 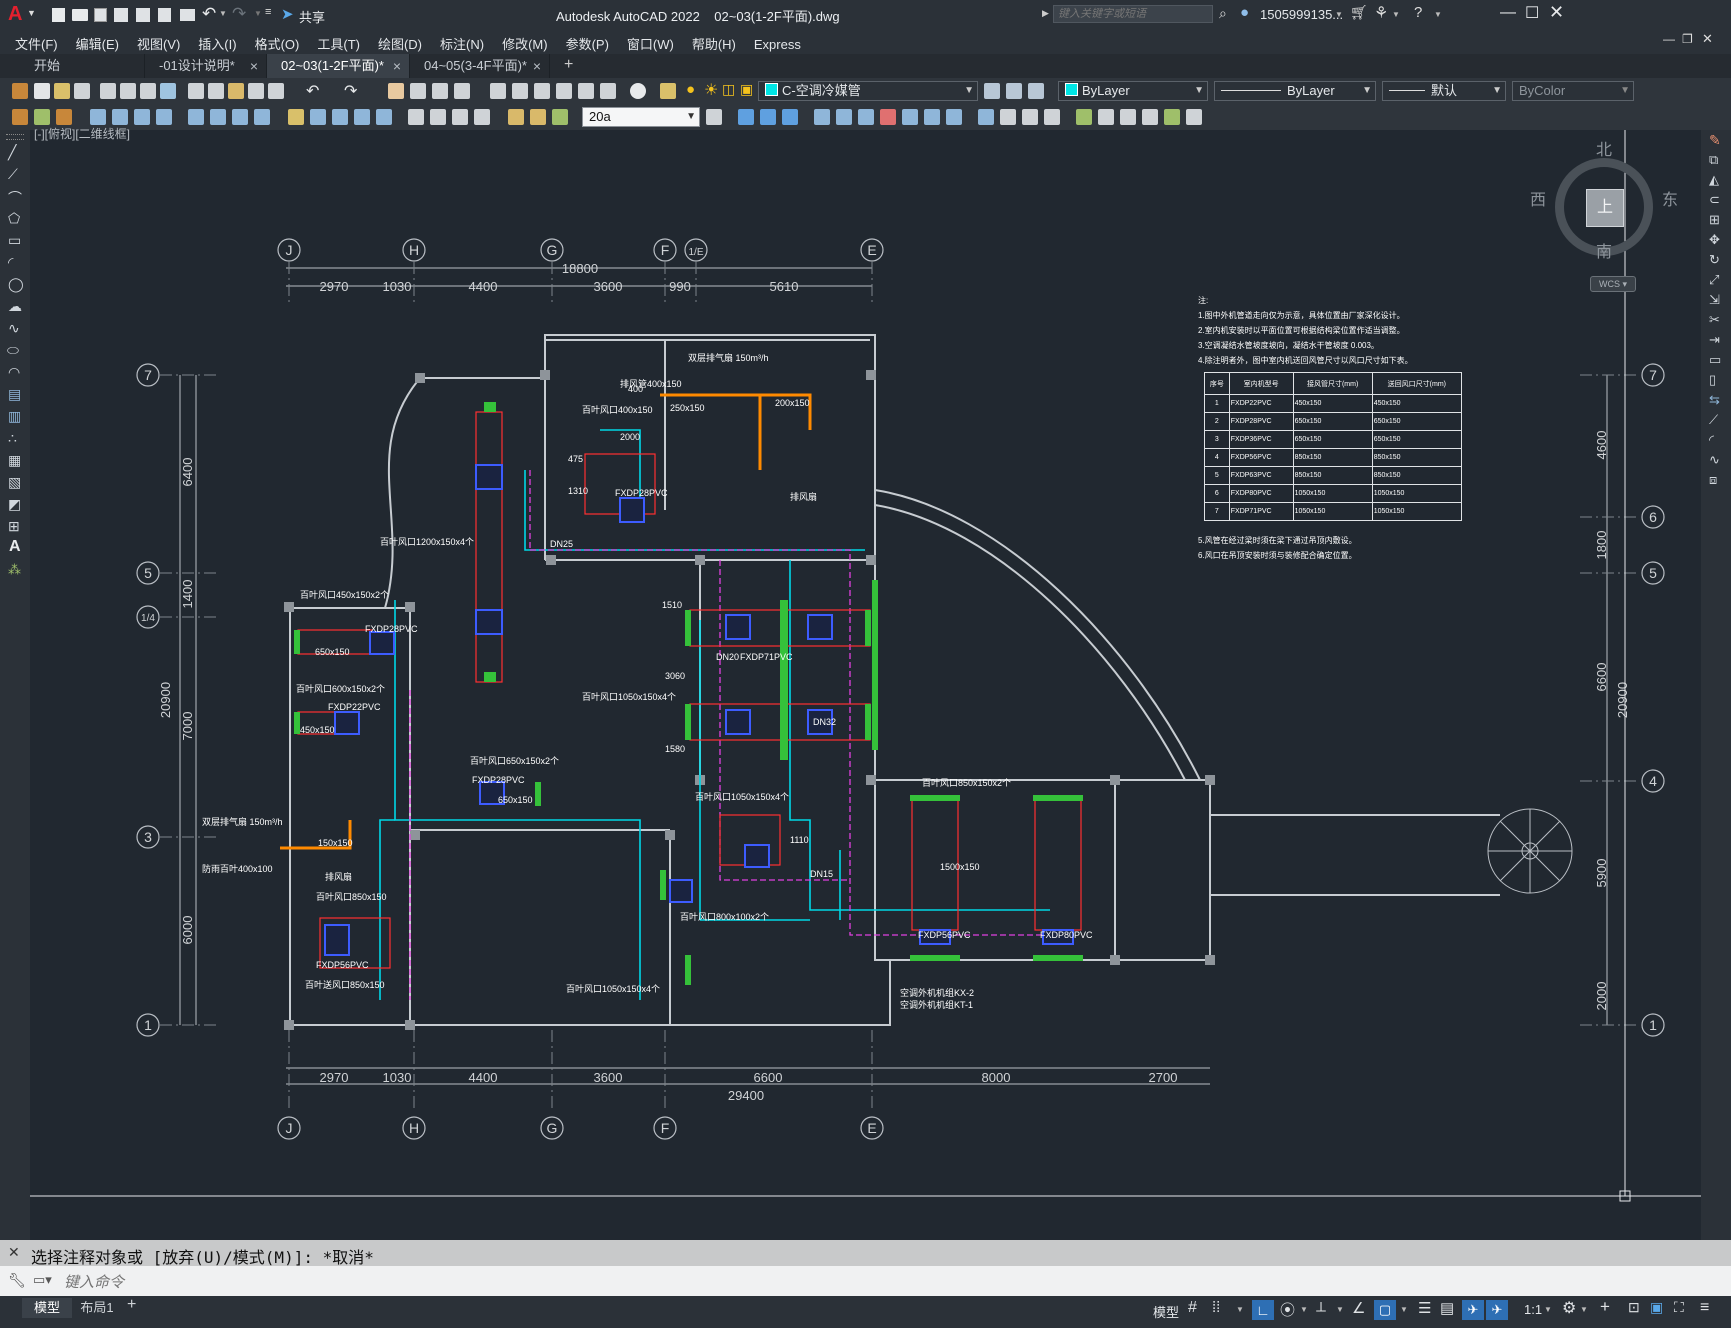 I want to click on menu-item: 插入(I), so click(x=217, y=41).